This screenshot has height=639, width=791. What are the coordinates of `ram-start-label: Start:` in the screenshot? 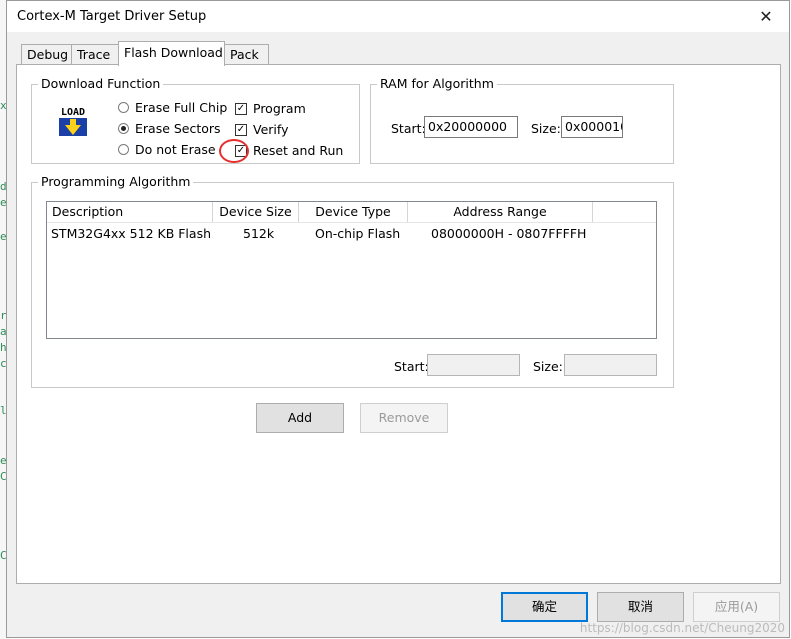 It's located at (408, 128).